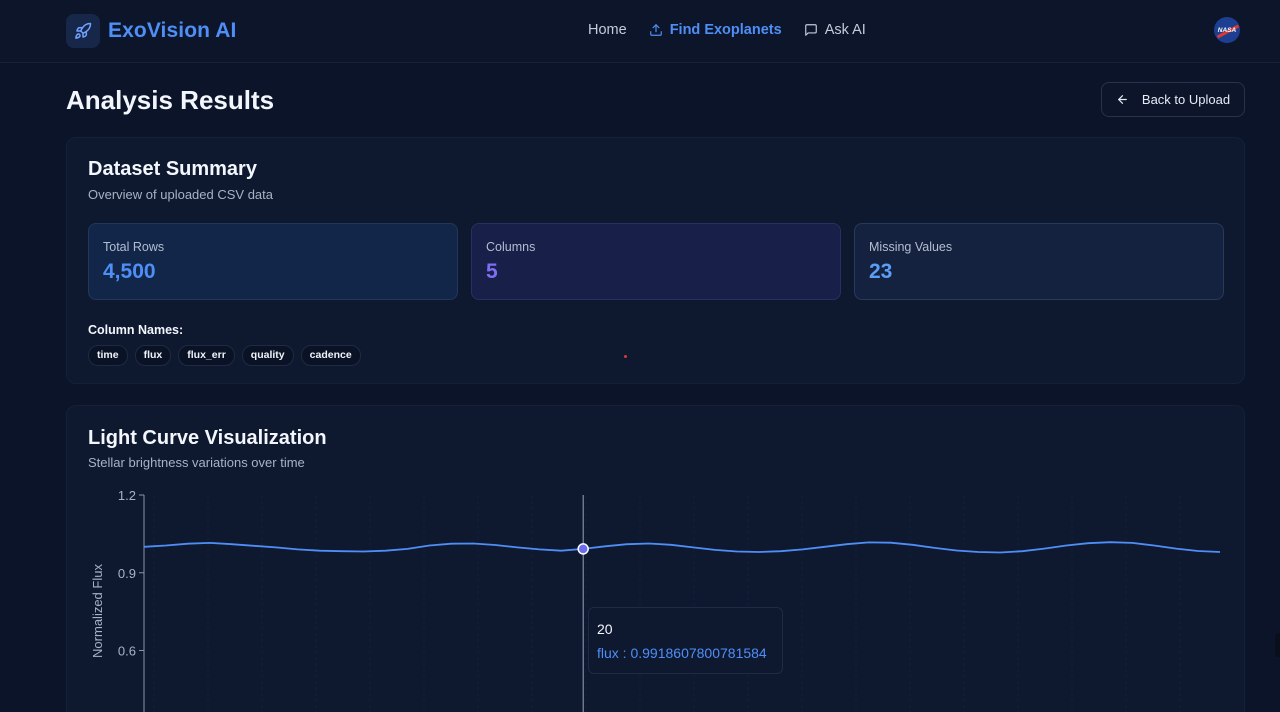 The height and width of the screenshot is (712, 1280). Describe the element at coordinates (605, 629) in the screenshot. I see `tooltip-x: 20` at that location.